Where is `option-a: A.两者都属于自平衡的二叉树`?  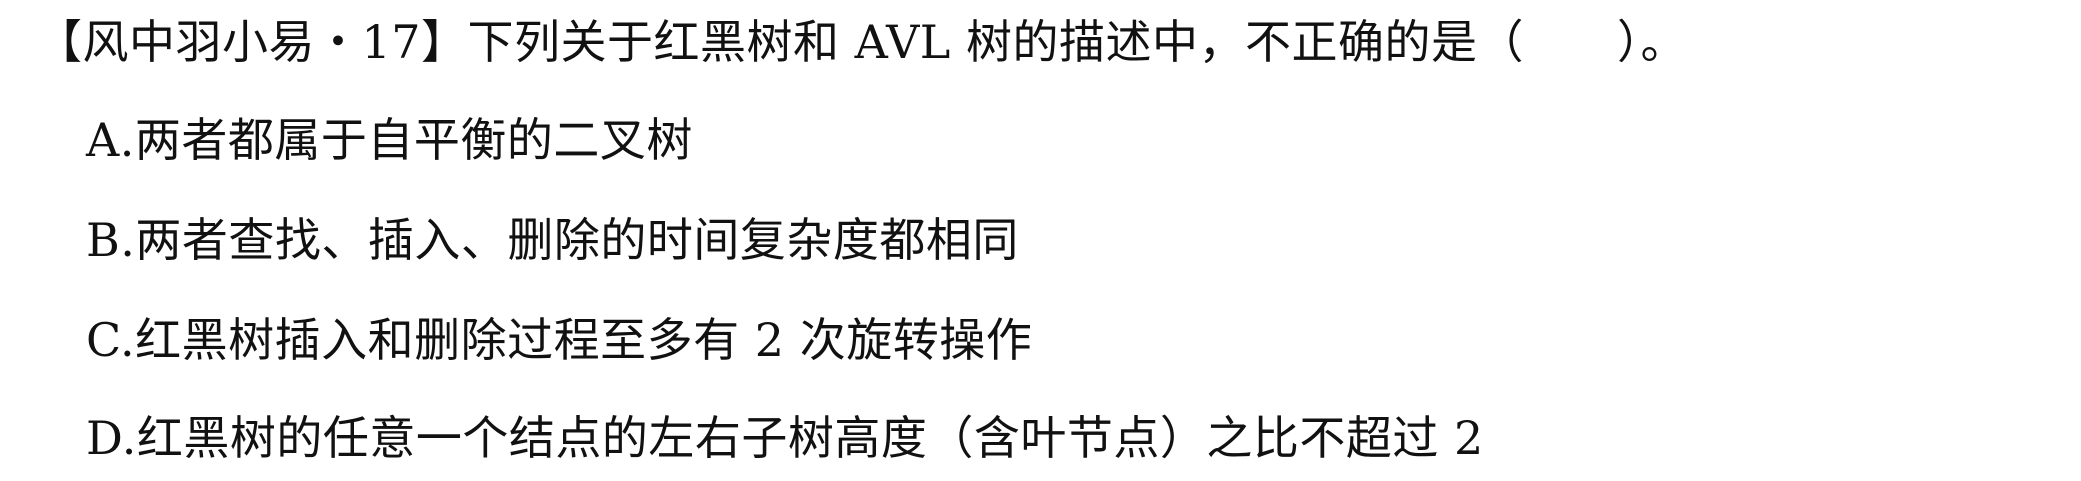
option-a: A.两者都属于自平衡的二叉树 is located at coordinates (389, 140).